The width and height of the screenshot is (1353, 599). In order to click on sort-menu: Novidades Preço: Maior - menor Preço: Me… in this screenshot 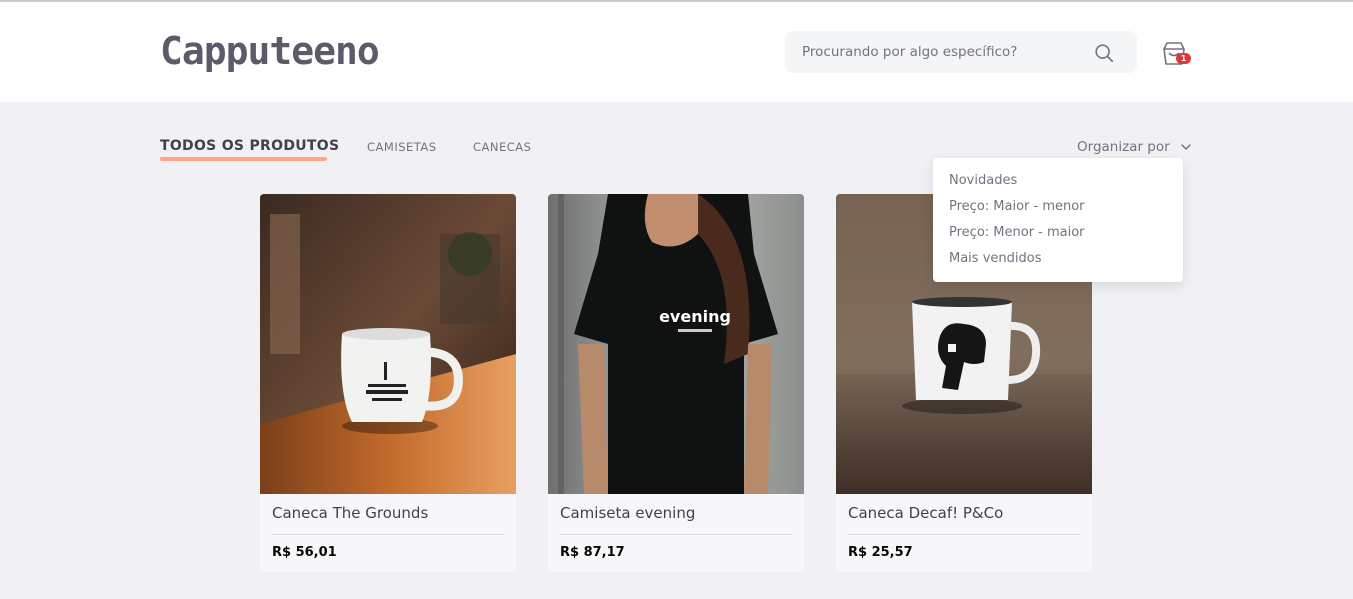, I will do `click(1058, 220)`.